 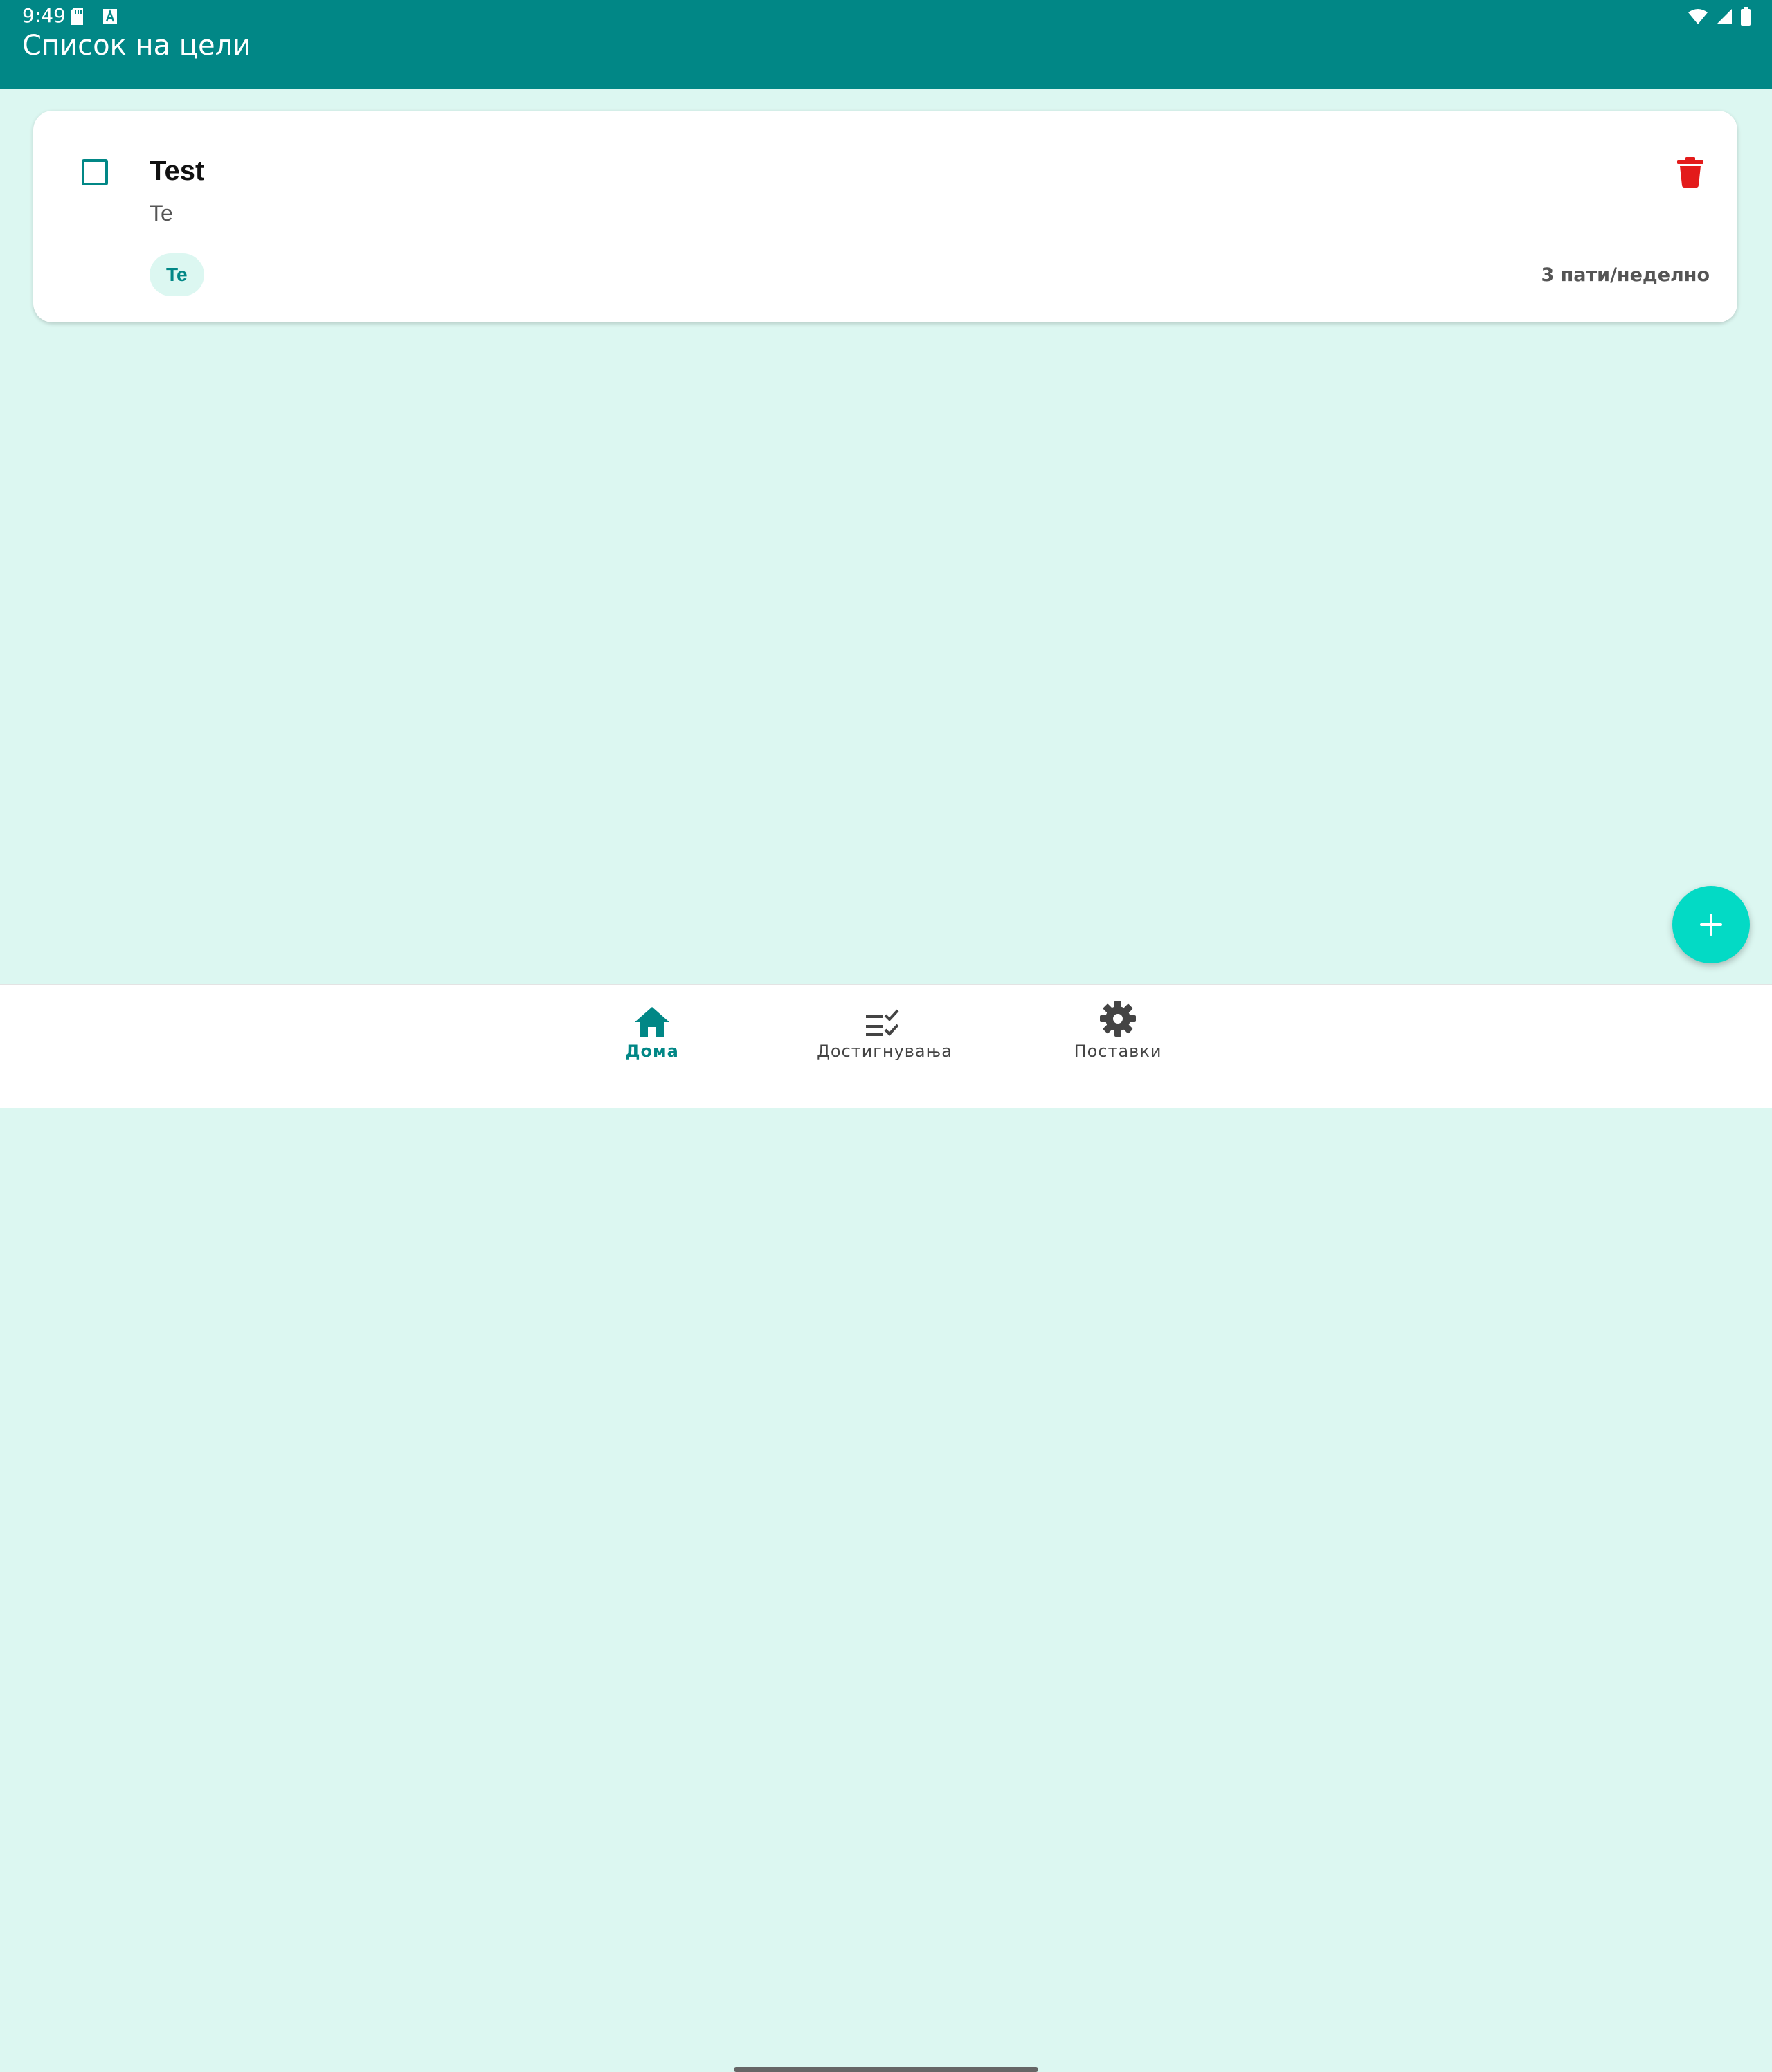 What do you see at coordinates (652, 1051) in the screenshot?
I see `nav-home-label: Дома` at bounding box center [652, 1051].